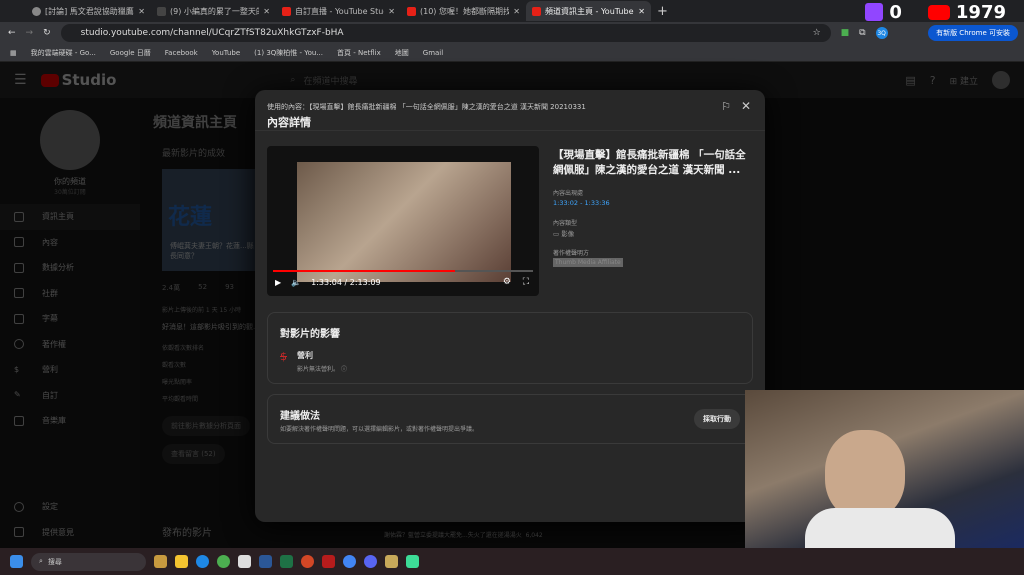  What do you see at coordinates (310, 334) in the screenshot?
I see `impact-title: 對影片的影響` at bounding box center [310, 334].